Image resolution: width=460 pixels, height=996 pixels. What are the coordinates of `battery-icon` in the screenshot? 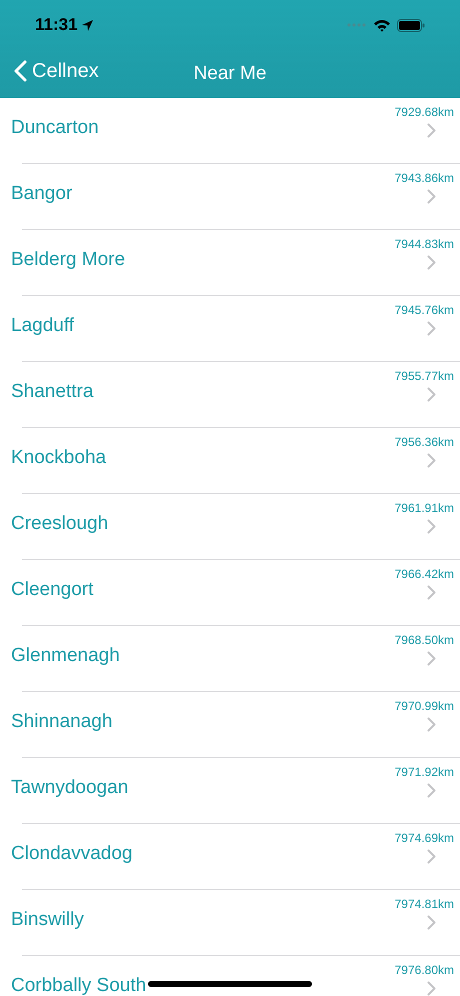 It's located at (411, 25).